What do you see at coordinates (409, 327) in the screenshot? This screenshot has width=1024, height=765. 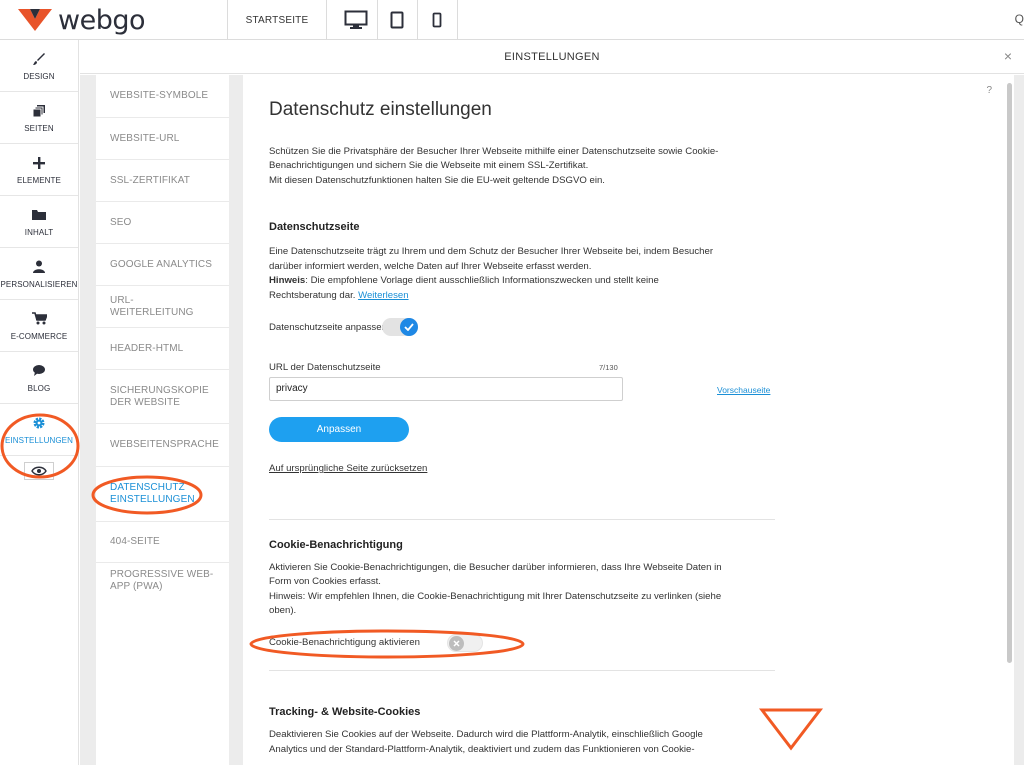 I see `check-icon` at bounding box center [409, 327].